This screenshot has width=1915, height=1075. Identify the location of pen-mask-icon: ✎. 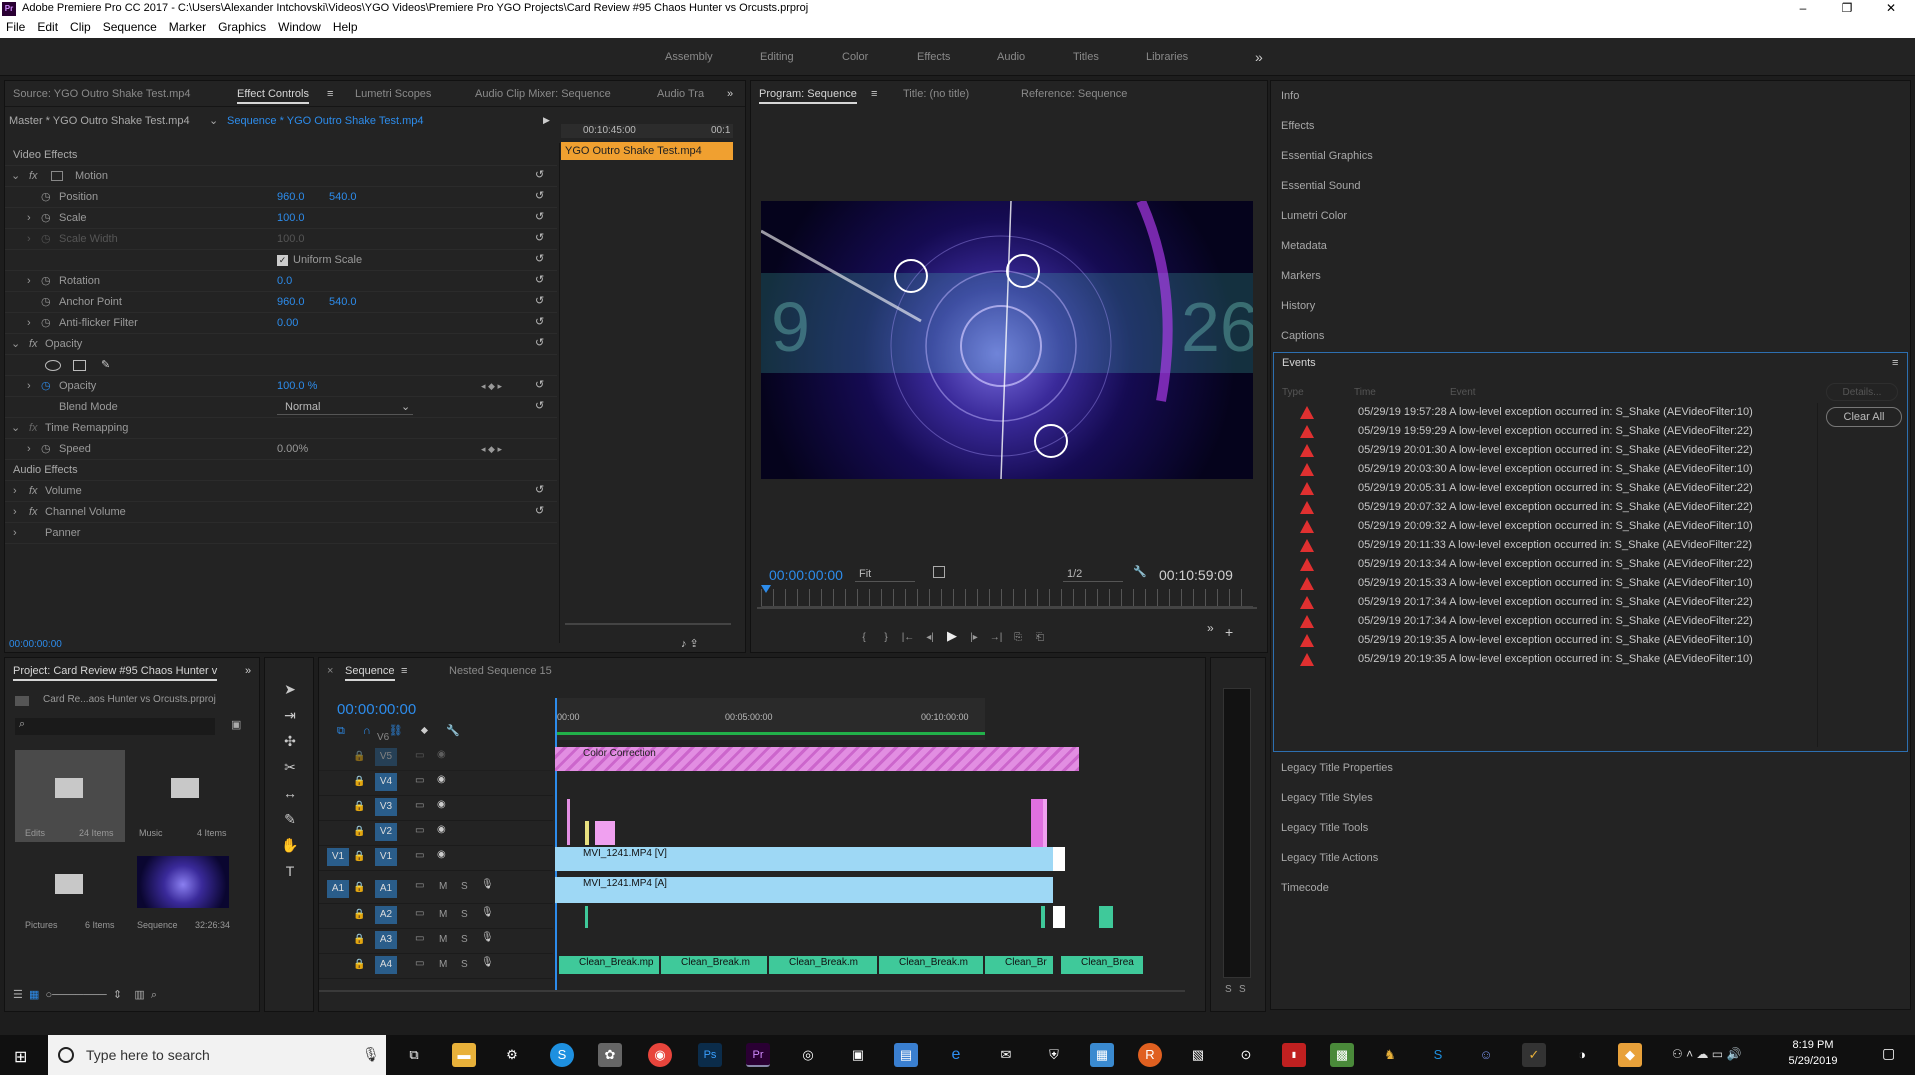
(105, 365).